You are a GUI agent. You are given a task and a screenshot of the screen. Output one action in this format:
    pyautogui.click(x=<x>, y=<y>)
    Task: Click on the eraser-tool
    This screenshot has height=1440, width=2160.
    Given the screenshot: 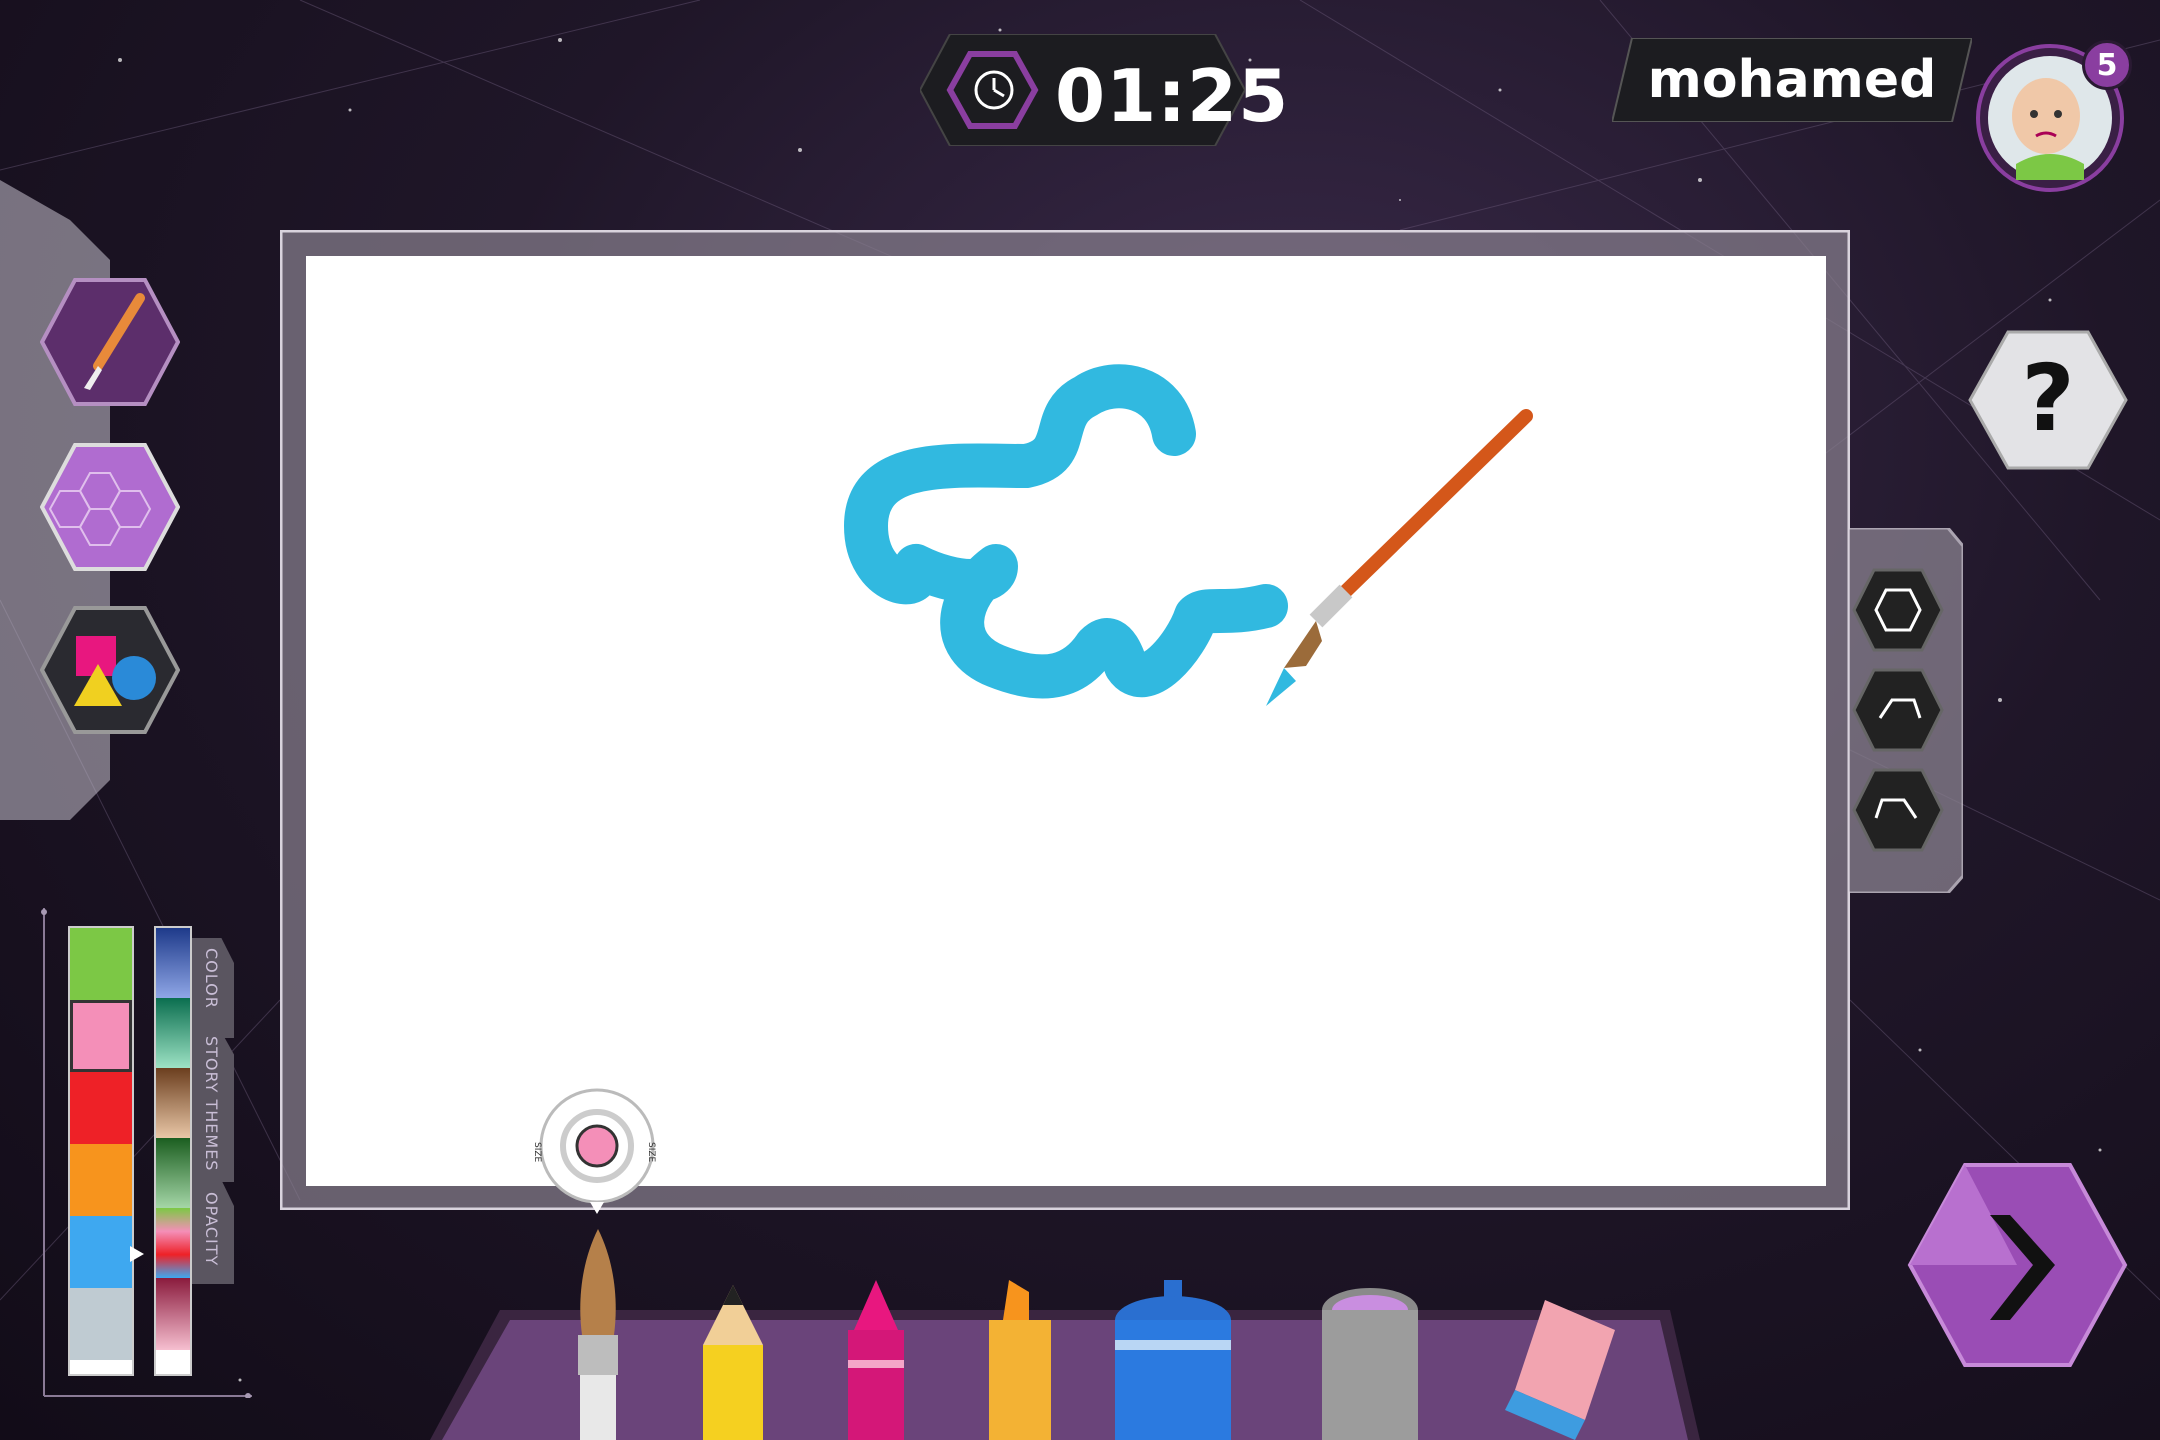 What is the action you would take?
    pyautogui.click(x=1565, y=1365)
    